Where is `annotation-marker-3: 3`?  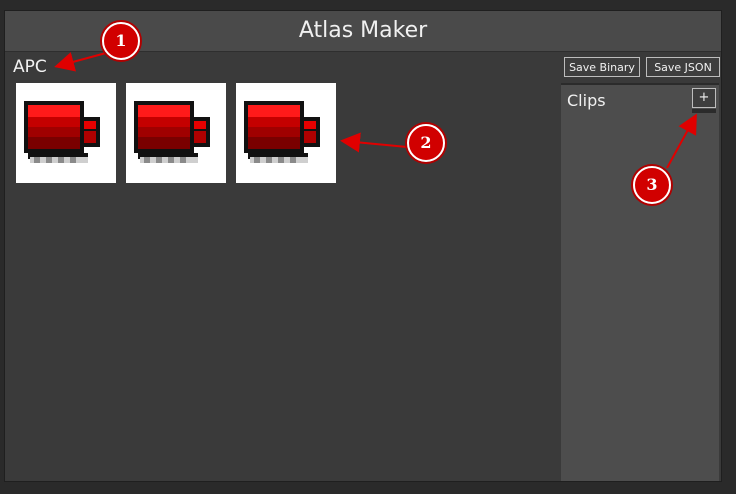 annotation-marker-3: 3 is located at coordinates (652, 185).